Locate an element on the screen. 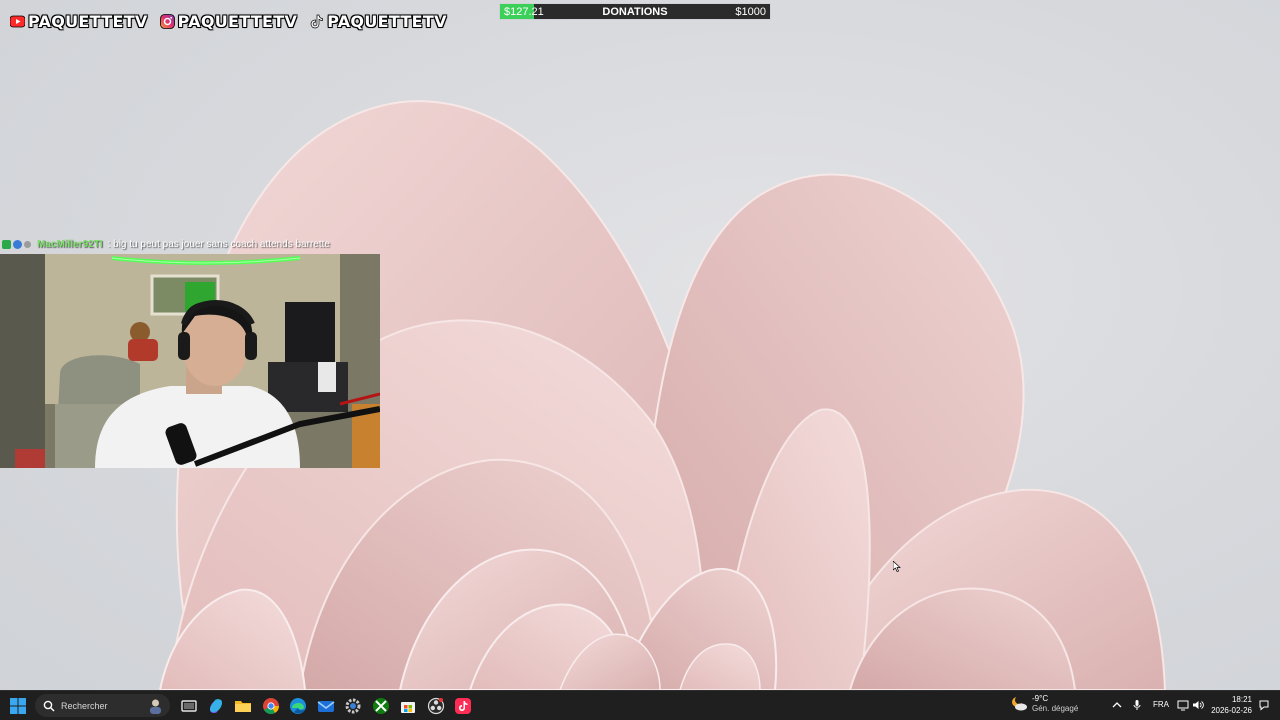 This screenshot has height=720, width=1280. xbox-icon is located at coordinates (381, 706).